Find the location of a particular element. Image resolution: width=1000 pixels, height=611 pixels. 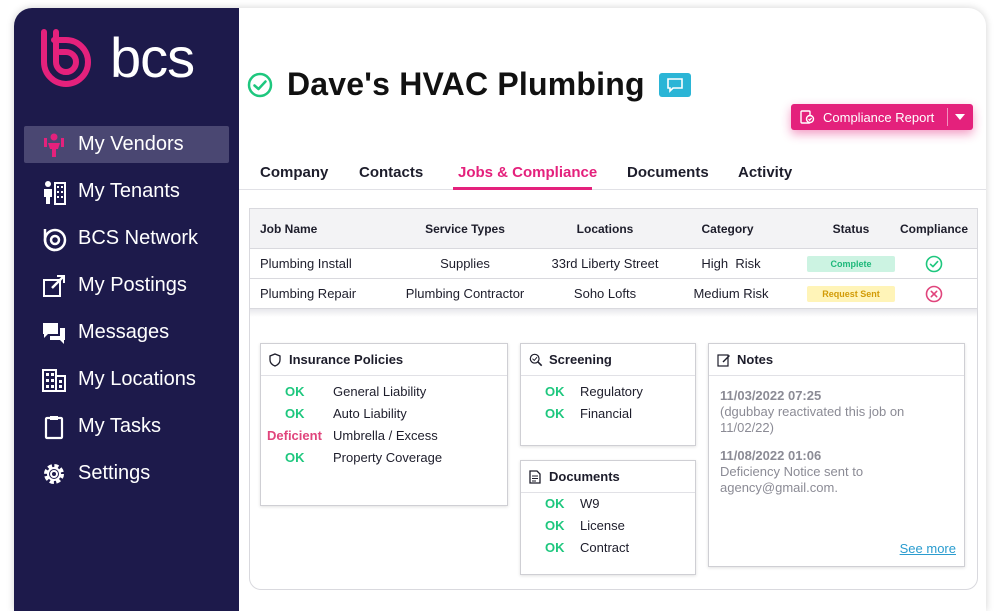

policy-row: OK Auto Liability is located at coordinates (384, 417).